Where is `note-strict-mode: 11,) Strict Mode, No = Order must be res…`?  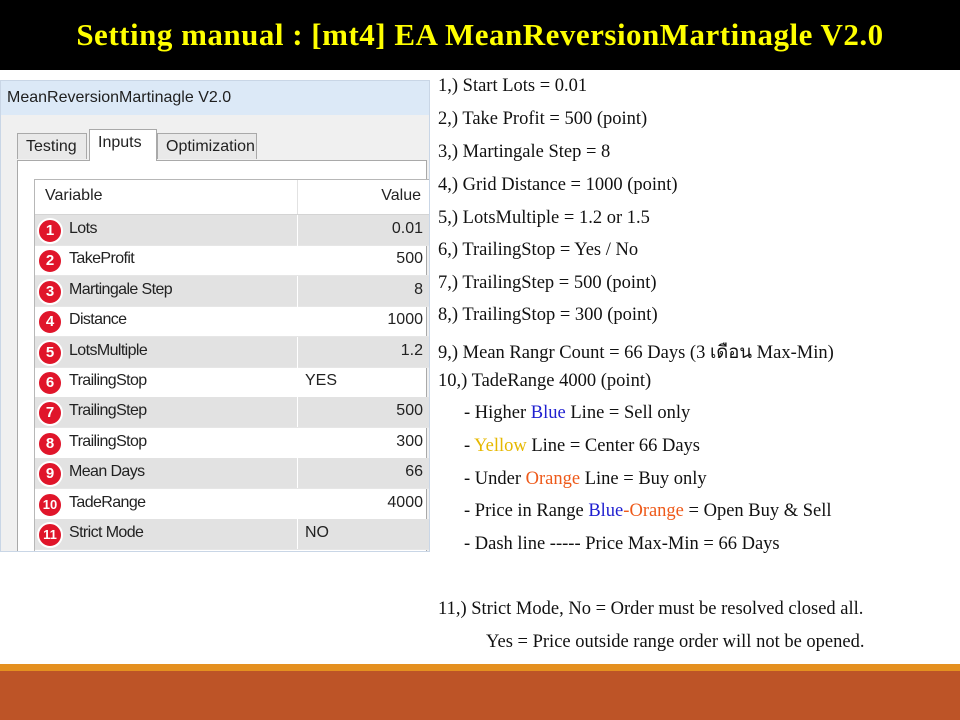
note-strict-mode: 11,) Strict Mode, No = Order must be res… is located at coordinates (651, 609).